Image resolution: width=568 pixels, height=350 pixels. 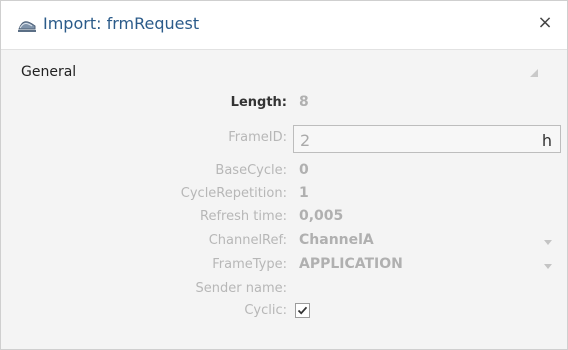 I want to click on section-label: General, so click(x=49, y=72).